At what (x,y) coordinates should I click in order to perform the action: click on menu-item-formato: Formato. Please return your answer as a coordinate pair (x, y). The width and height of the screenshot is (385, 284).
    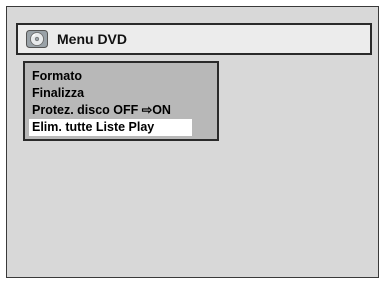
    Looking at the image, I should click on (121, 76).